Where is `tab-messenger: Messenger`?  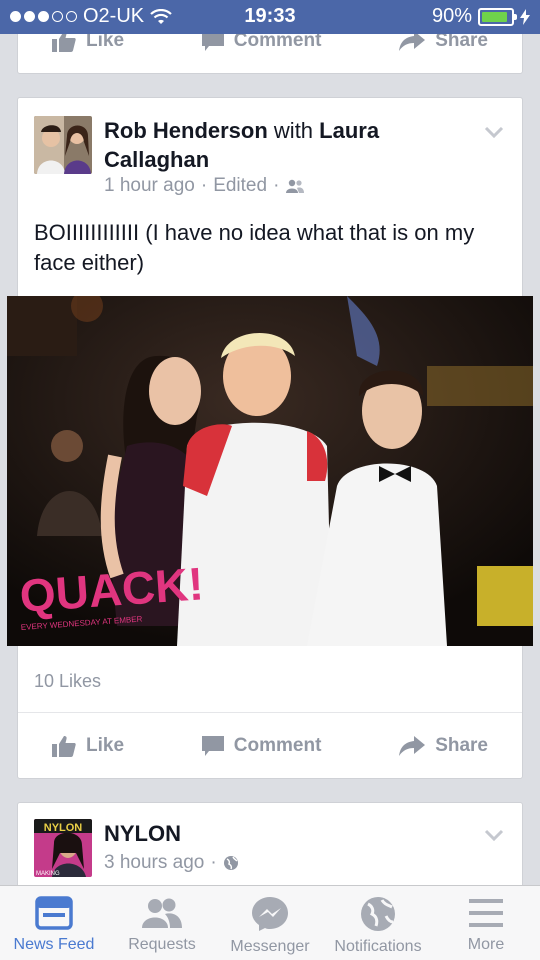
tab-messenger: Messenger is located at coordinates (270, 923).